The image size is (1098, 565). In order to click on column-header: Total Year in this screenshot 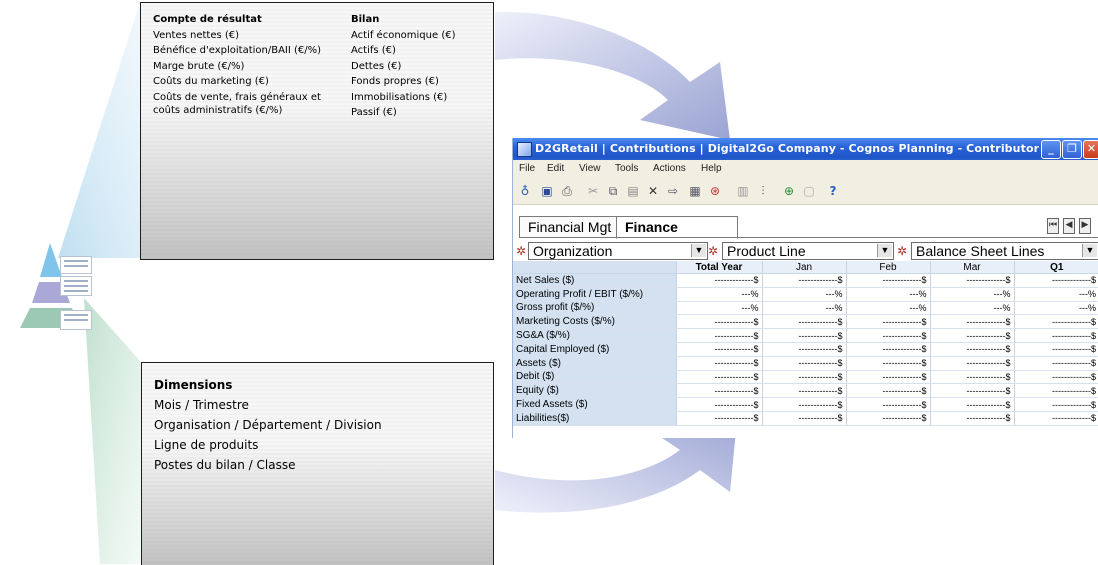, I will do `click(718, 267)`.